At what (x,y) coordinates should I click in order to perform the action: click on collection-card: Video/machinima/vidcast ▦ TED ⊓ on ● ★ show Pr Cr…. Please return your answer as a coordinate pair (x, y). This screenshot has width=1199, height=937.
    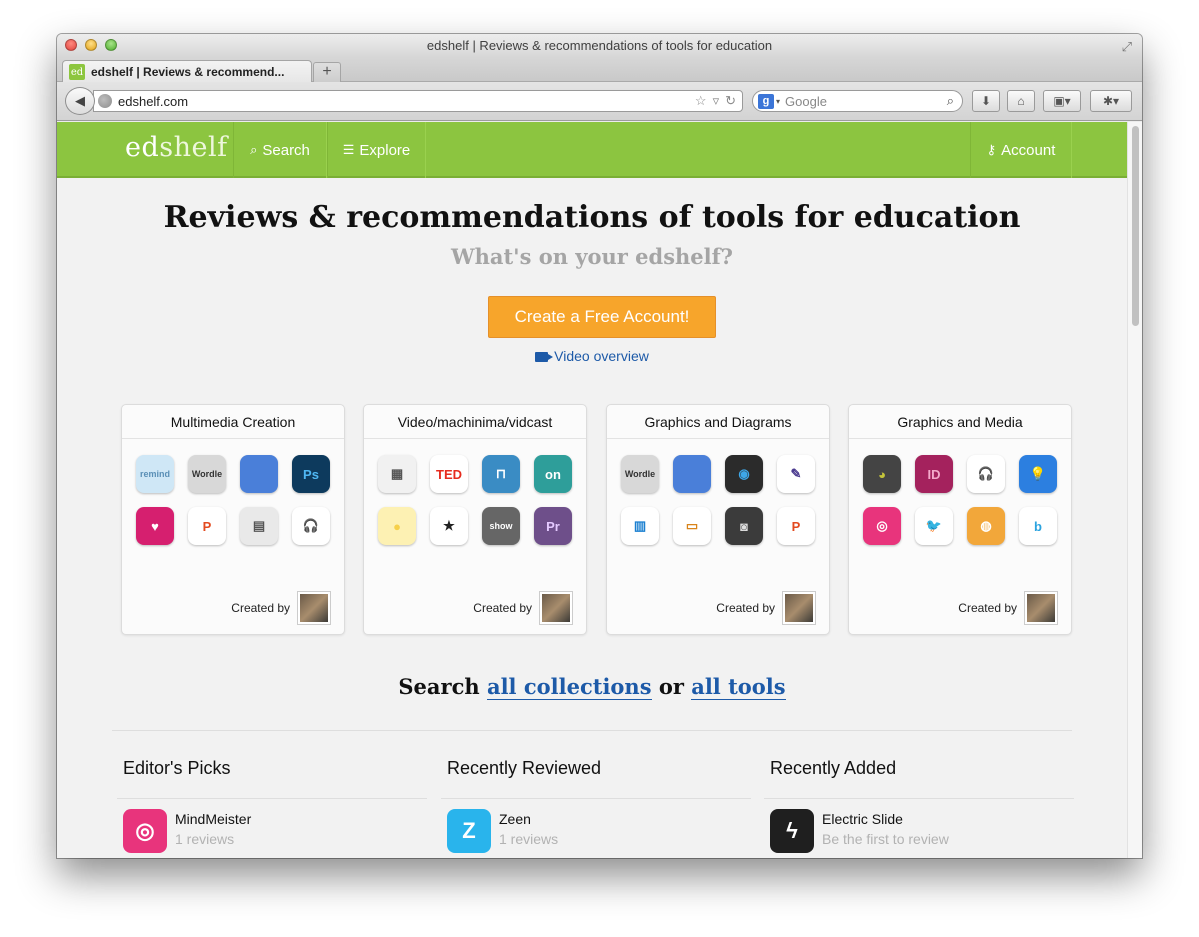
    Looking at the image, I should click on (475, 519).